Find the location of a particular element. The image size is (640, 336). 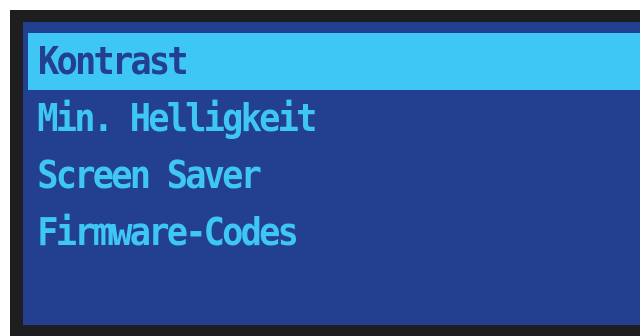

menu-item-label: Kontrast is located at coordinates (113, 61).